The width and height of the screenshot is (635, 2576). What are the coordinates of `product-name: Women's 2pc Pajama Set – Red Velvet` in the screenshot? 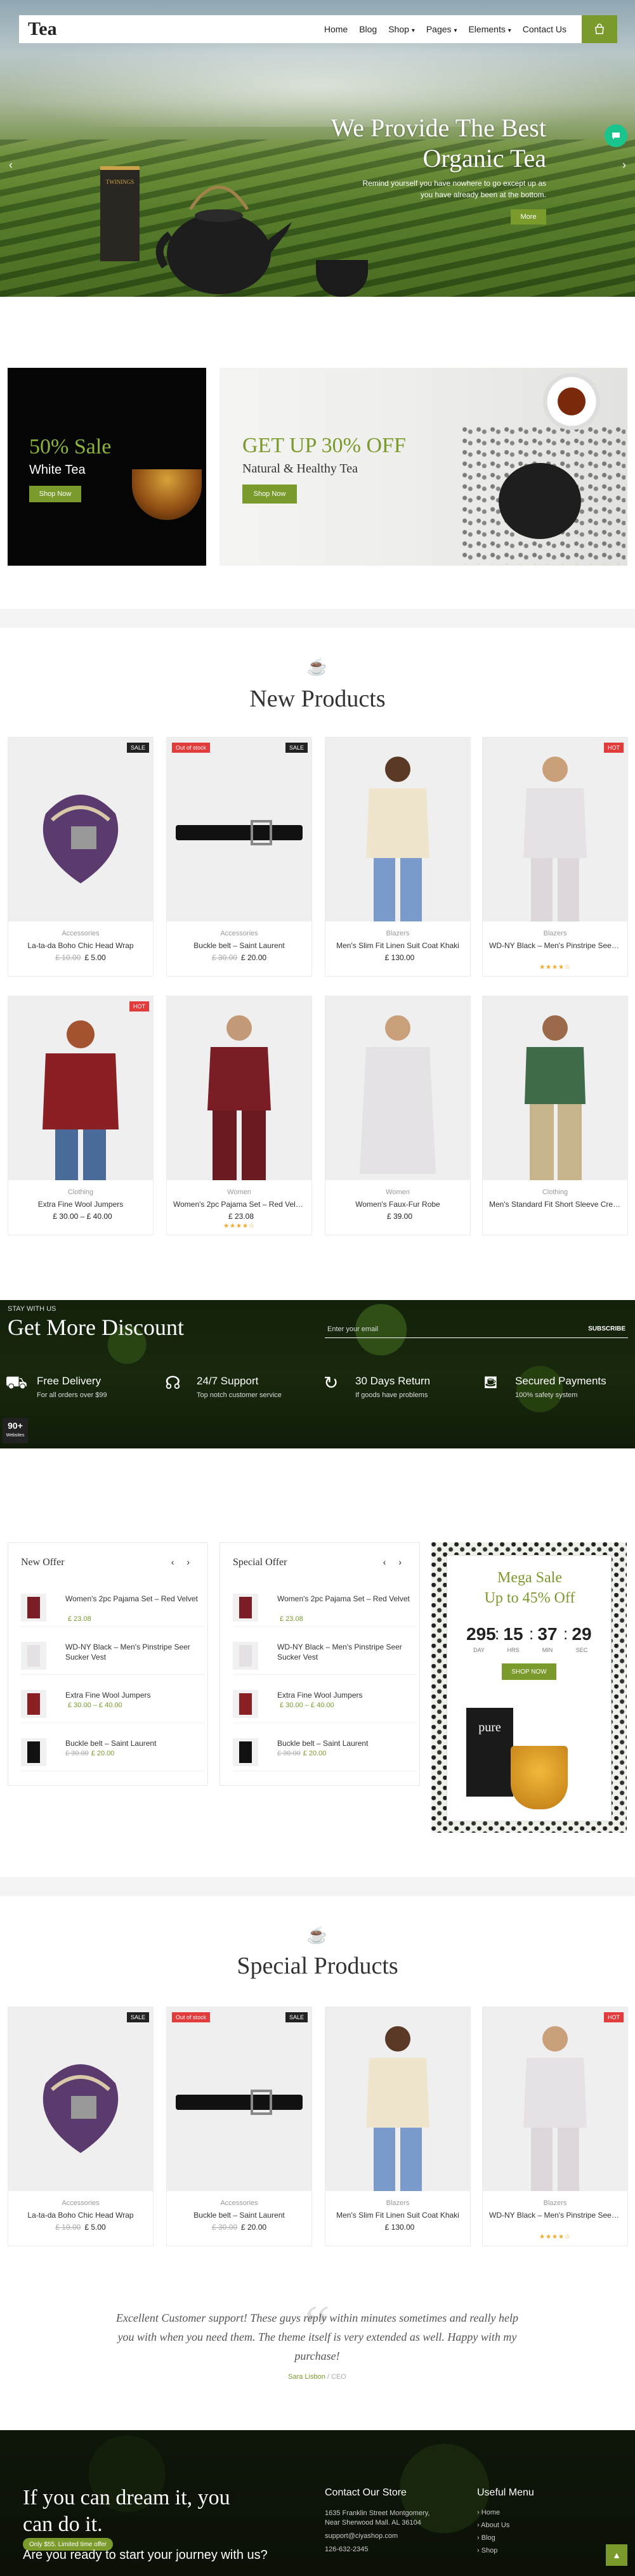 It's located at (239, 1204).